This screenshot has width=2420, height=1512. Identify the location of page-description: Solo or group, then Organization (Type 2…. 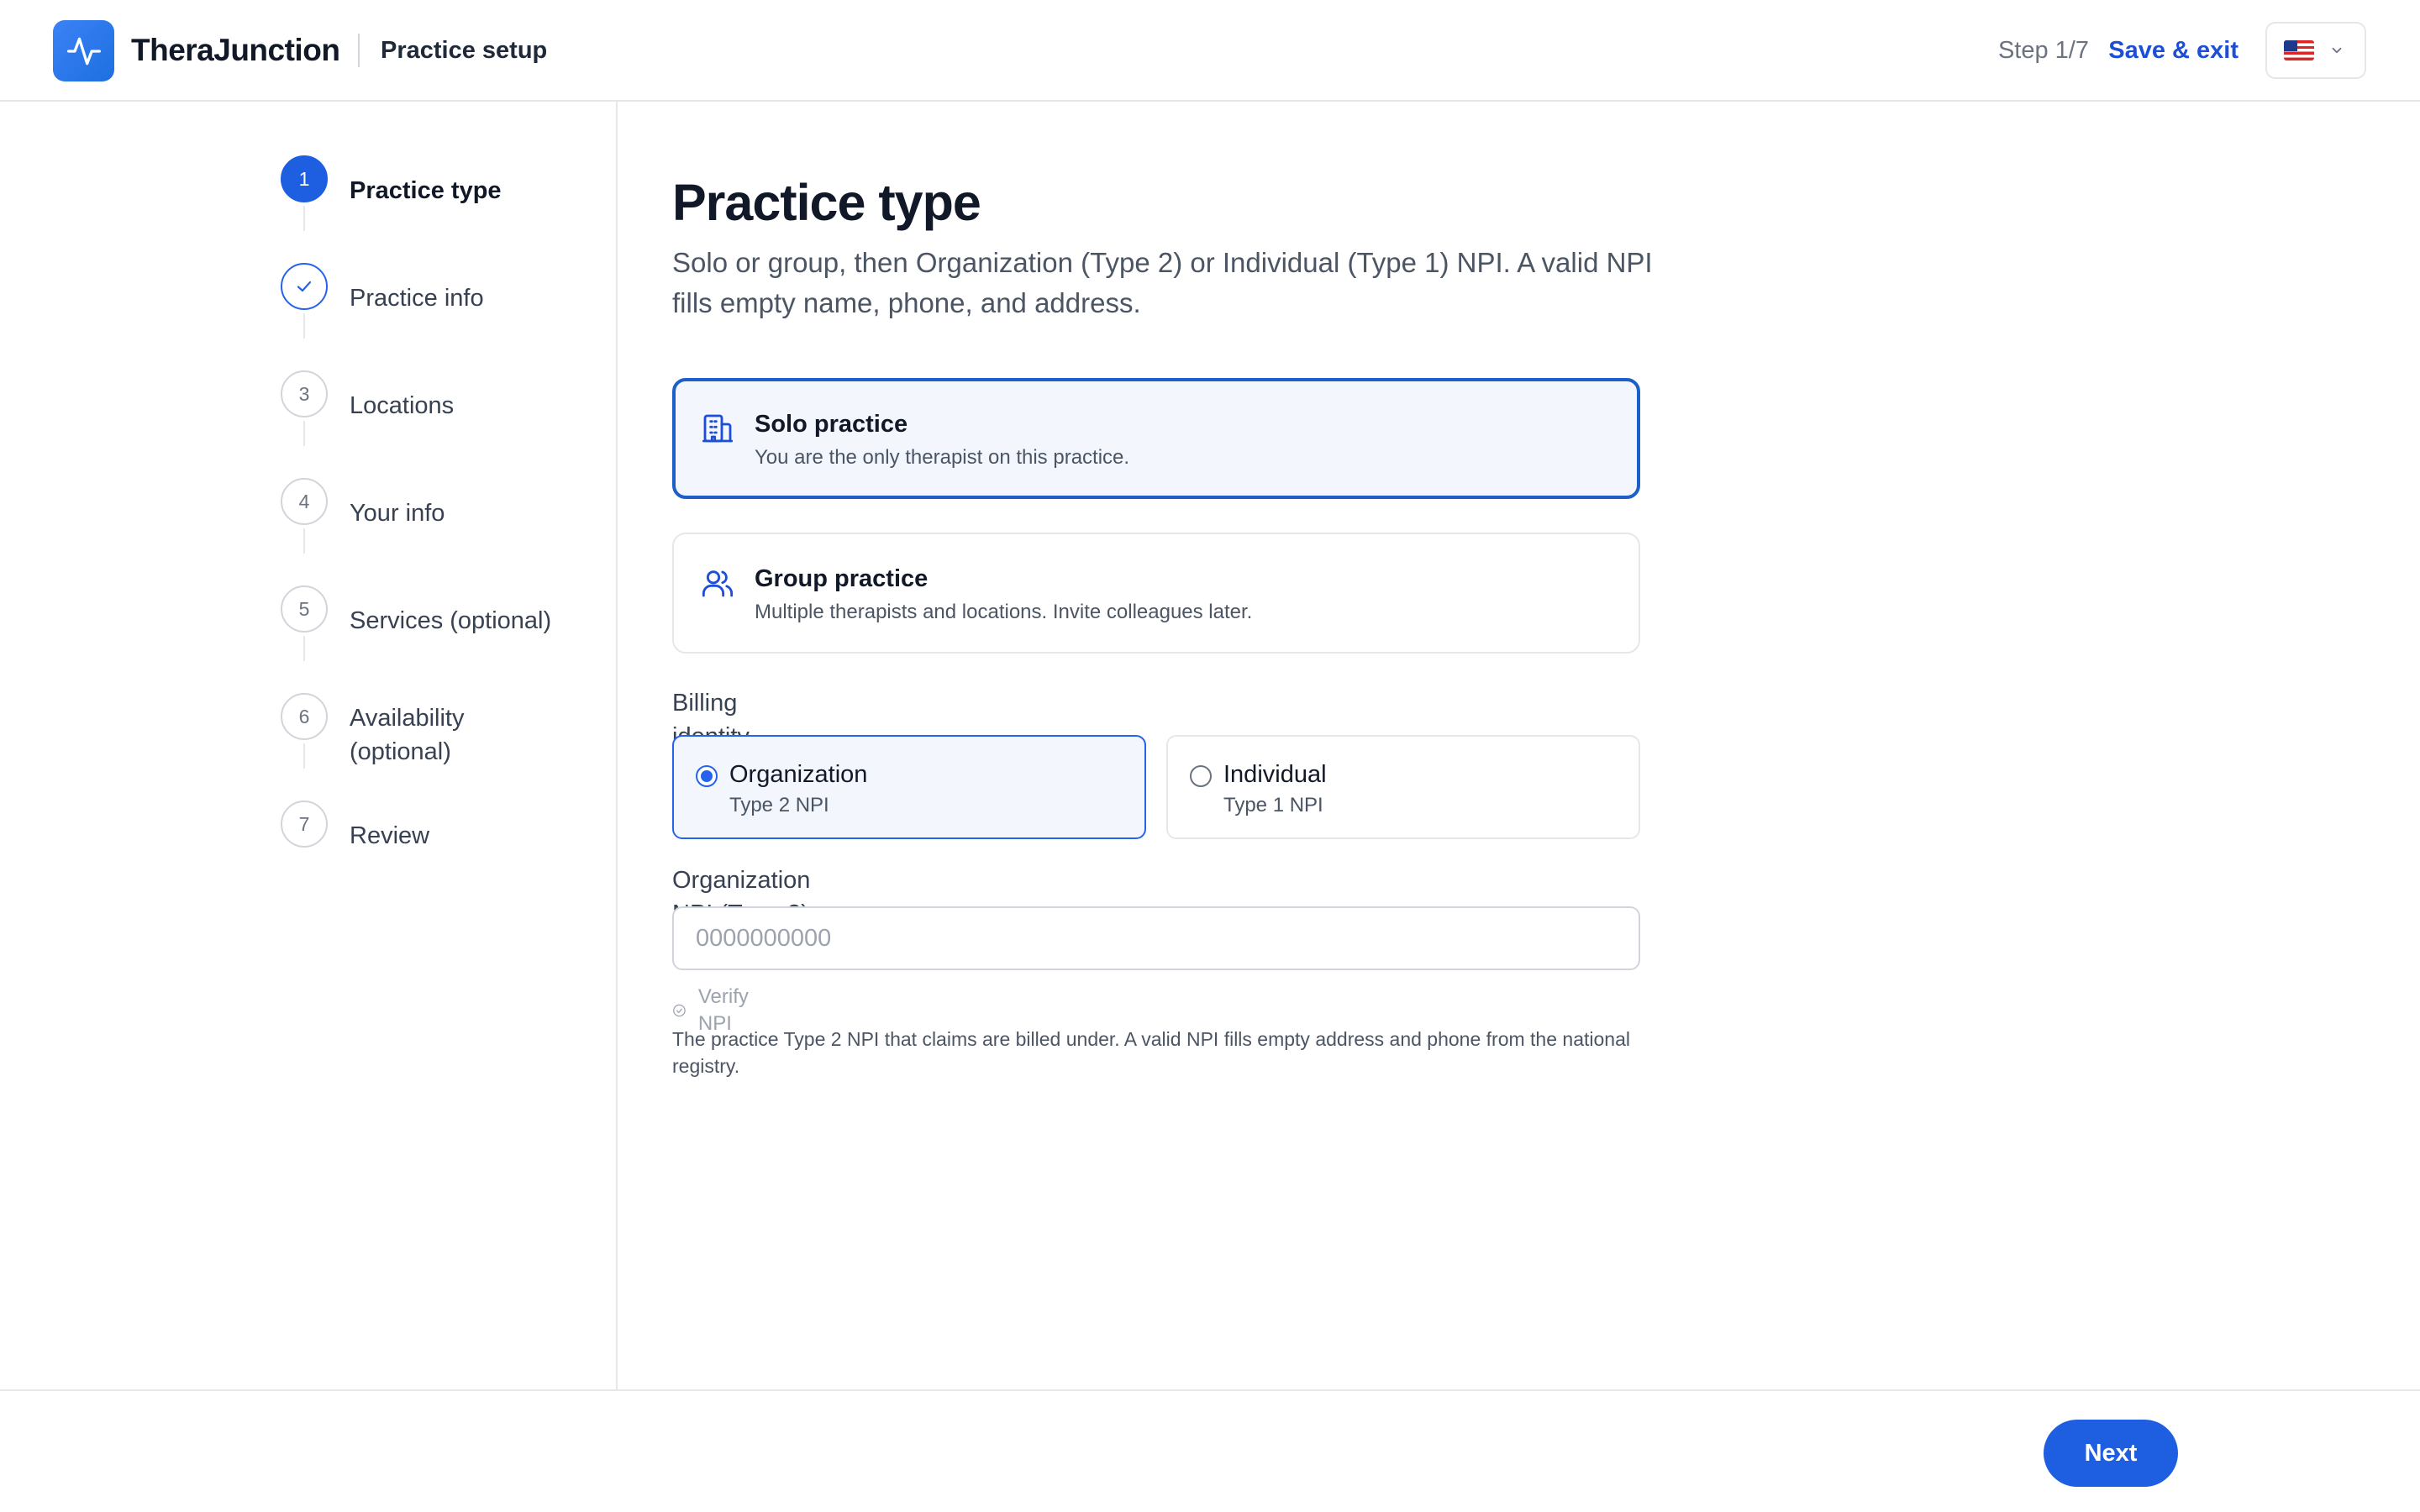
(1163, 282).